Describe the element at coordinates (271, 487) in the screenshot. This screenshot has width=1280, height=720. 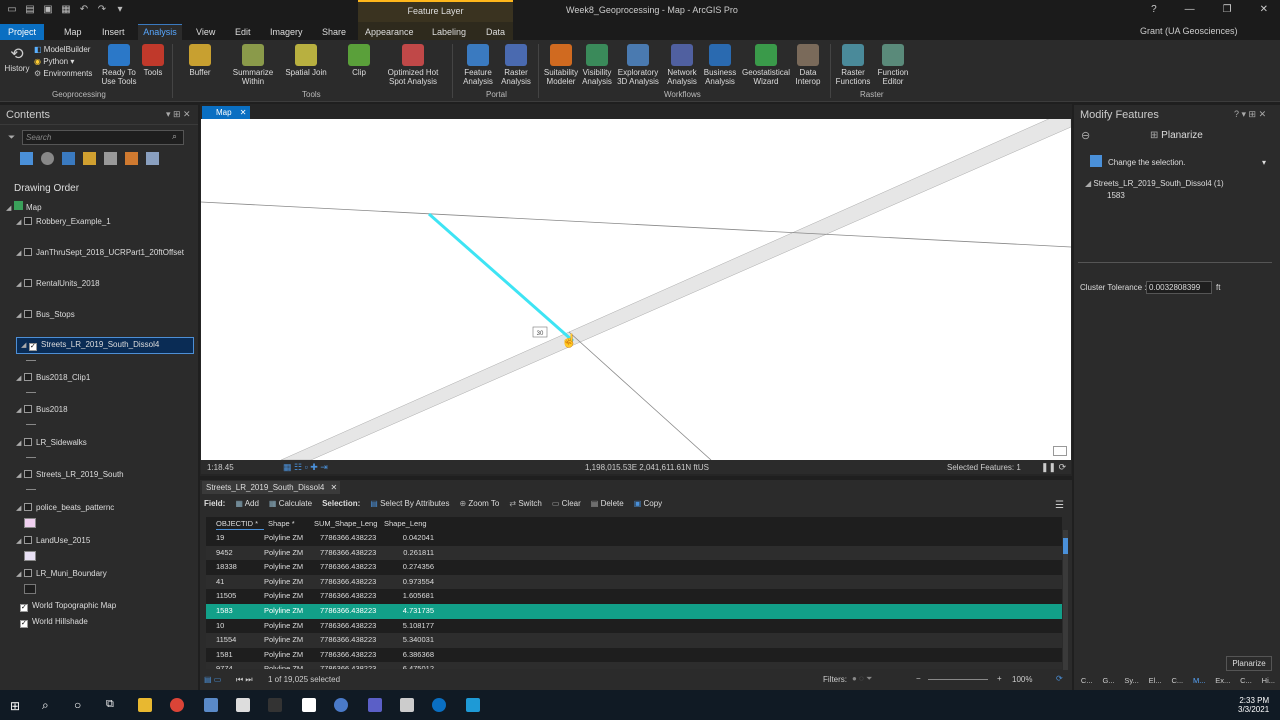
I see `tab-attribute-table: Streets_LR_2019_South_Dissol4 ✕` at that location.